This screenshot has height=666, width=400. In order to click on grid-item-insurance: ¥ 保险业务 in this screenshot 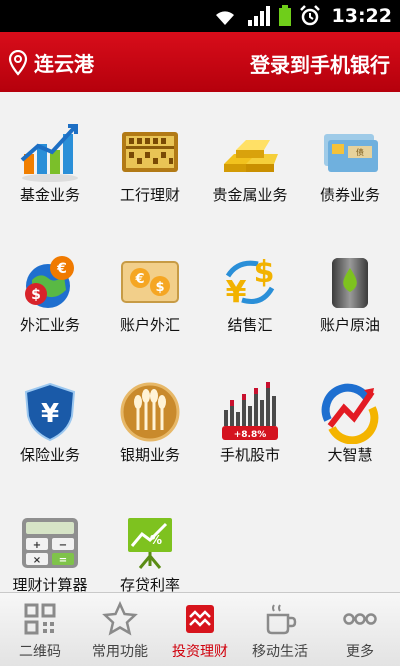, I will do `click(50, 417)`.